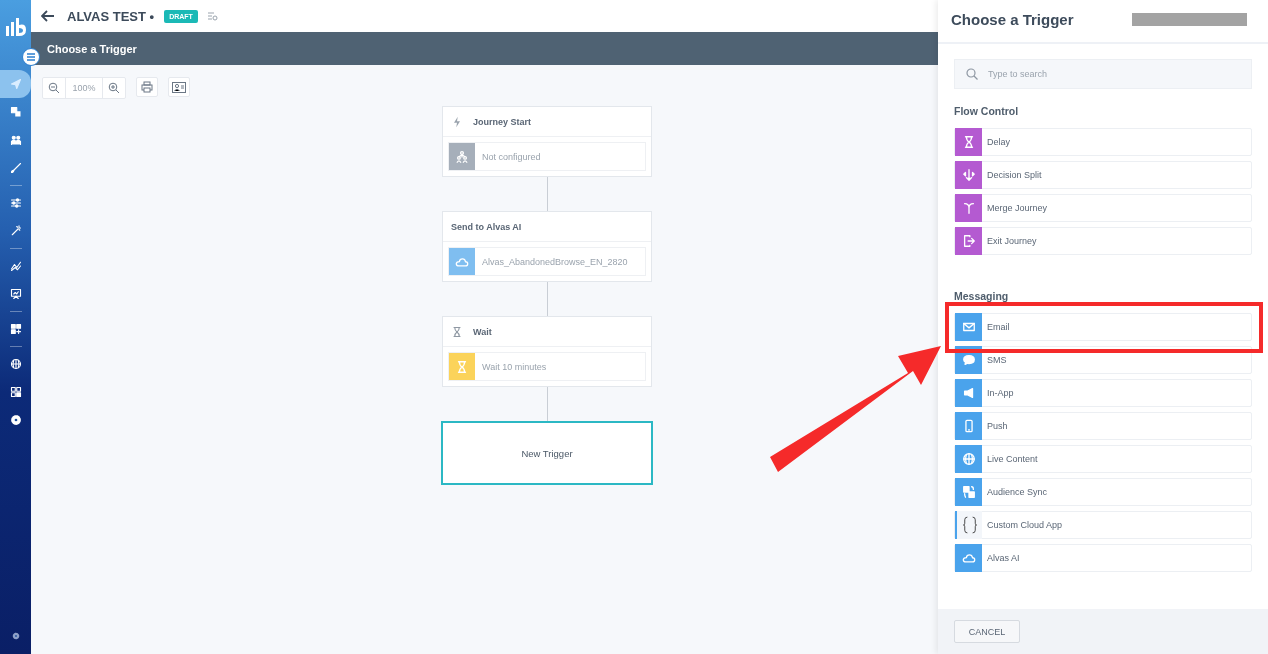  What do you see at coordinates (968, 241) in the screenshot?
I see `exit-door-icon` at bounding box center [968, 241].